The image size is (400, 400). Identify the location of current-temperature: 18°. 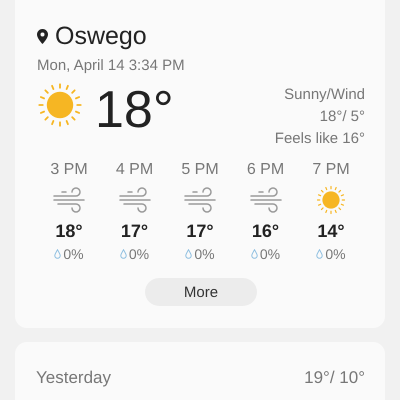
(134, 110).